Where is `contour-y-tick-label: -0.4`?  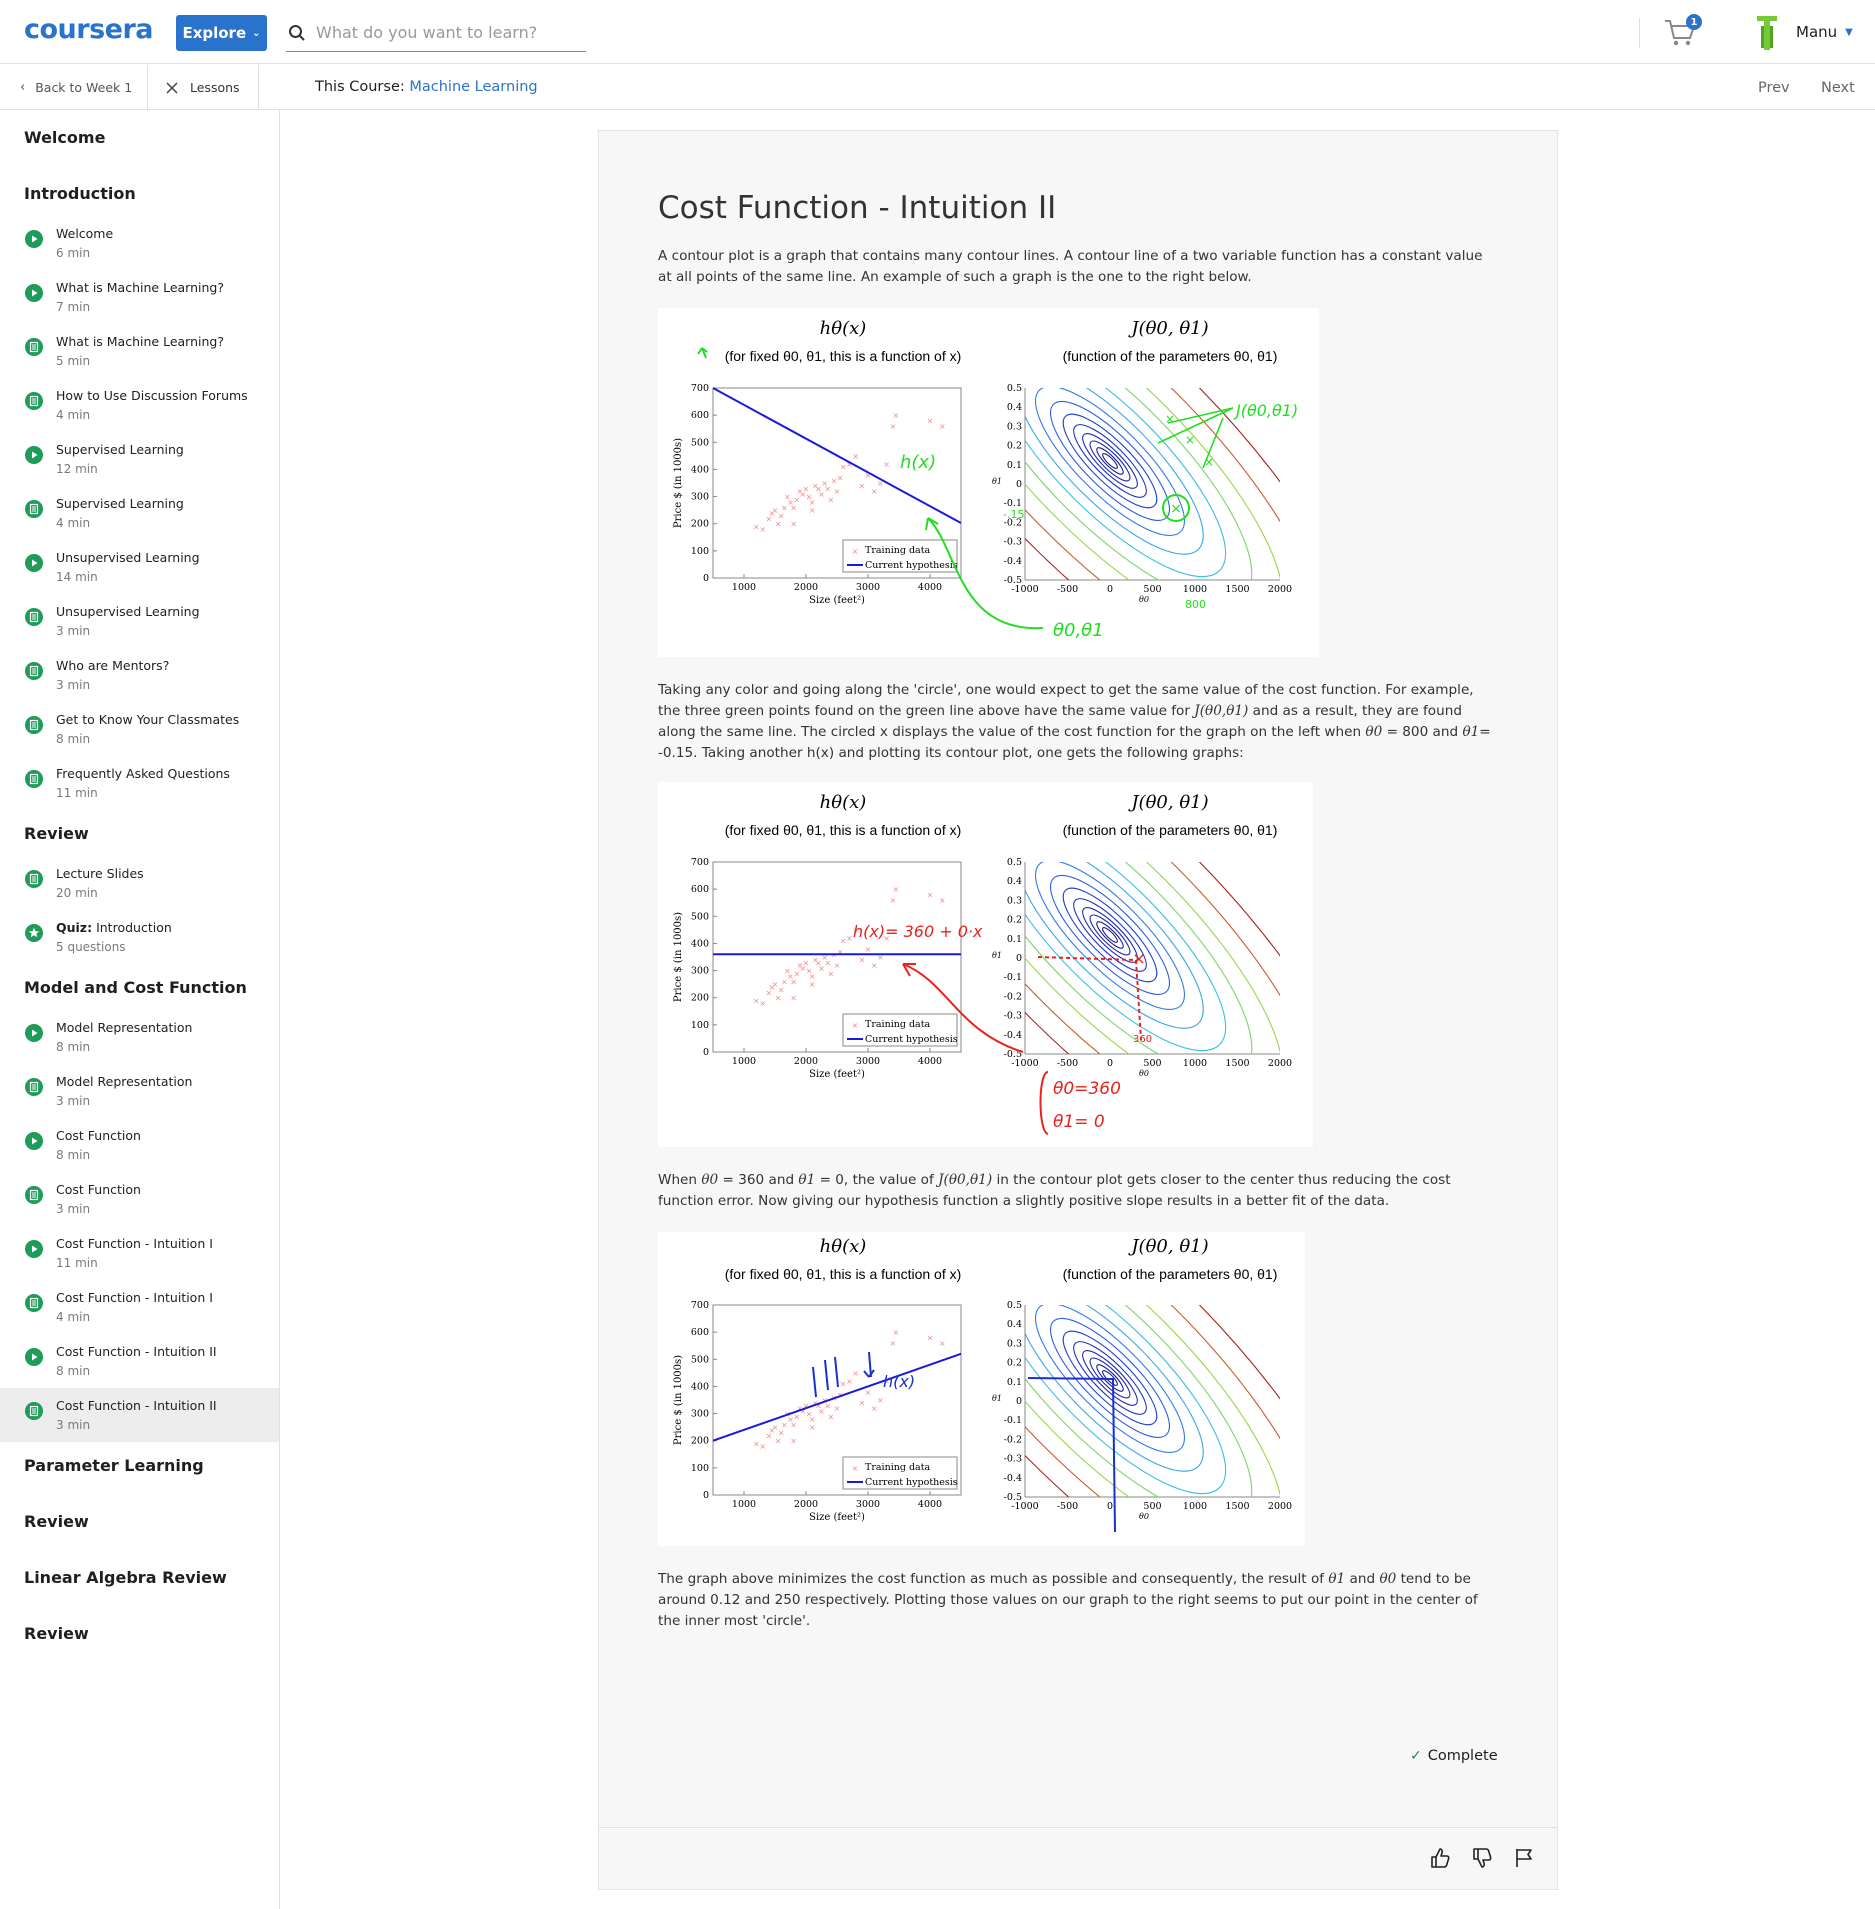
contour-y-tick-label: -0.4 is located at coordinates (1013, 1478).